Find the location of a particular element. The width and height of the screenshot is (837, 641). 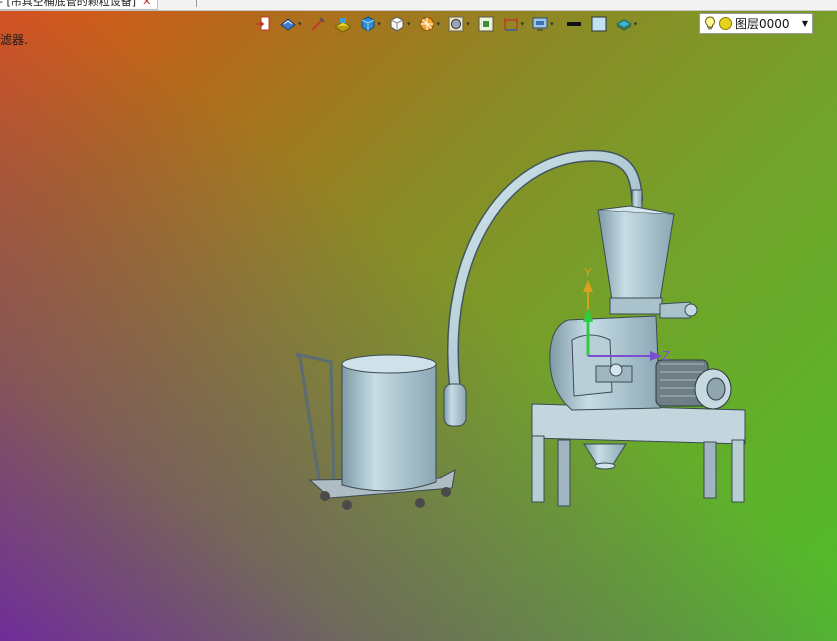

material-bin-cart is located at coordinates (375, 431).